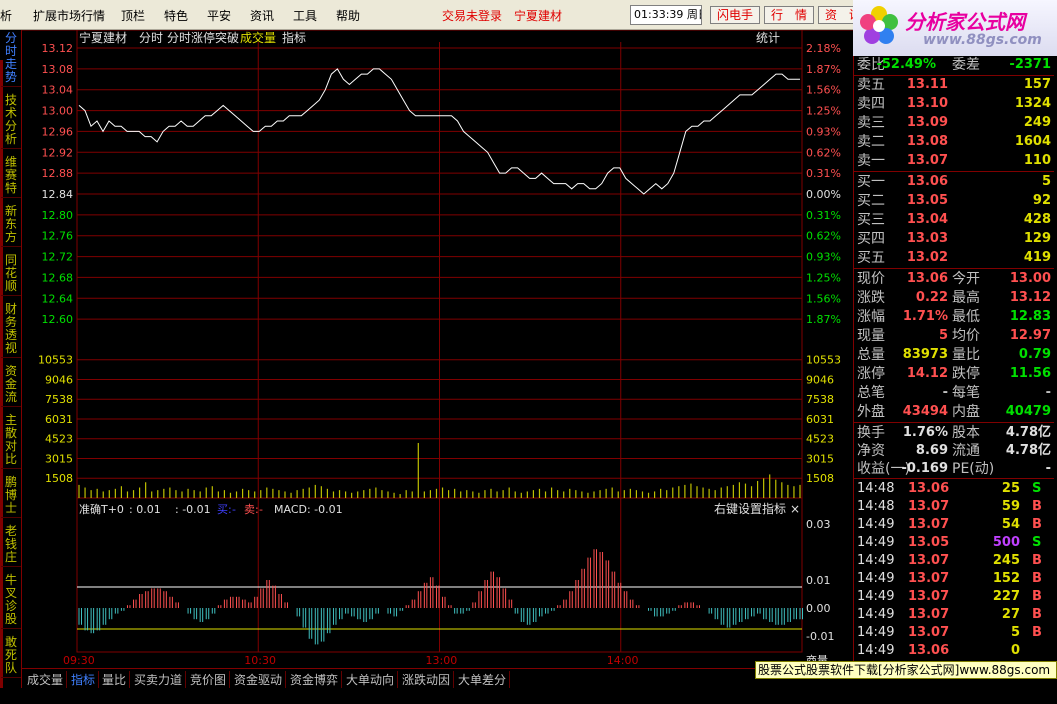 This screenshot has height=704, width=1057. I want to click on pct-tick-label: 1.56%, so click(823, 90).